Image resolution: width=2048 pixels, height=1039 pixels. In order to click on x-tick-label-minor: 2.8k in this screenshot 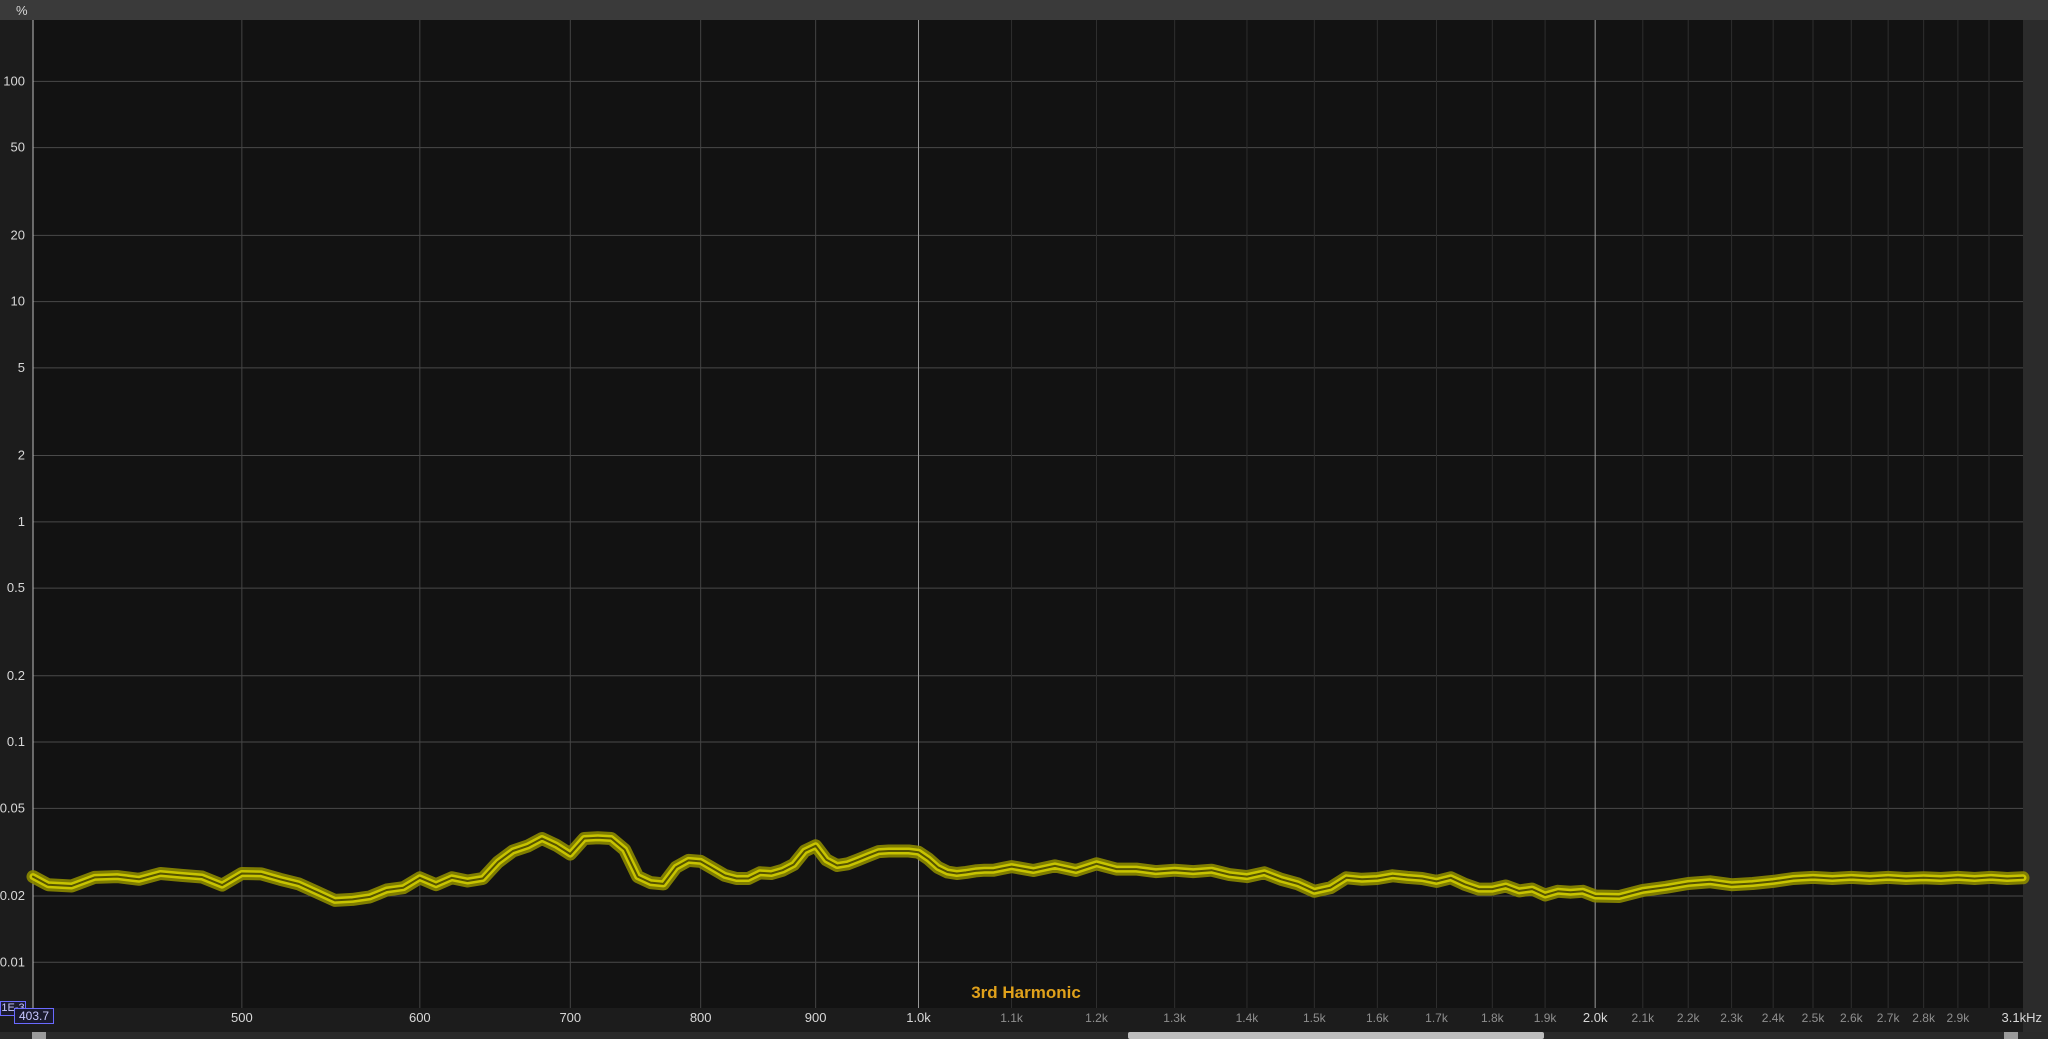, I will do `click(1924, 1018)`.